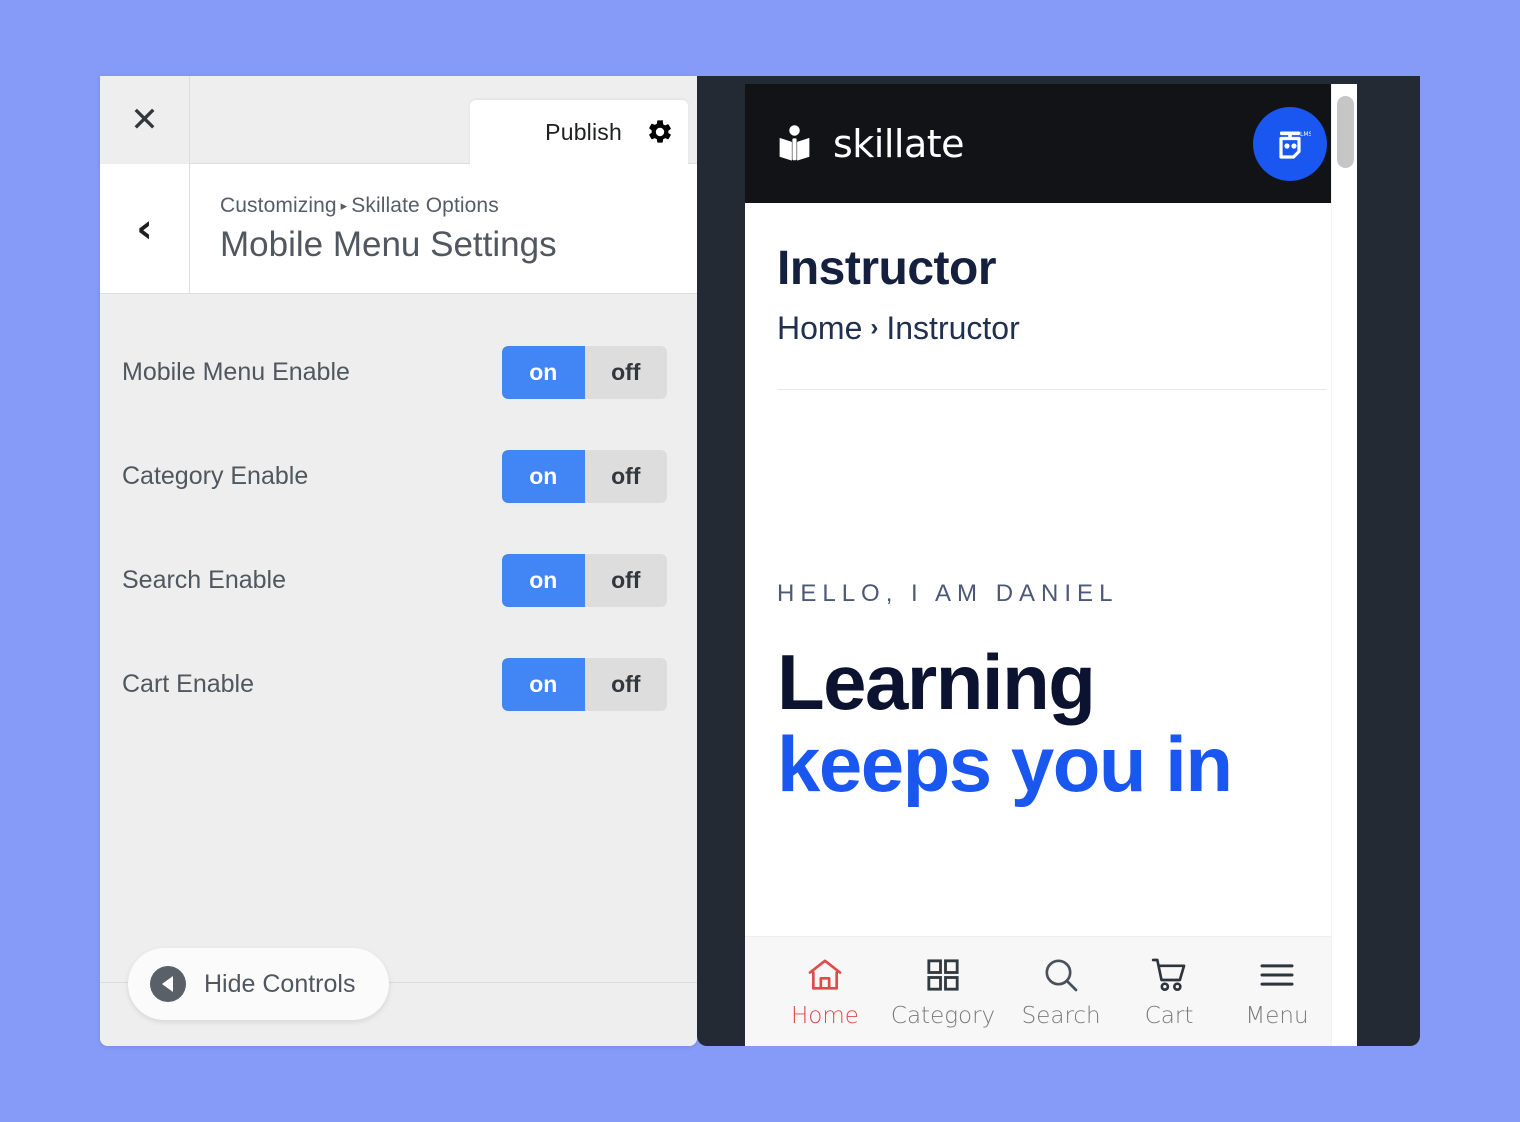 The width and height of the screenshot is (1520, 1122). Describe the element at coordinates (280, 983) in the screenshot. I see `hide-controls-label: Hide Controls` at that location.